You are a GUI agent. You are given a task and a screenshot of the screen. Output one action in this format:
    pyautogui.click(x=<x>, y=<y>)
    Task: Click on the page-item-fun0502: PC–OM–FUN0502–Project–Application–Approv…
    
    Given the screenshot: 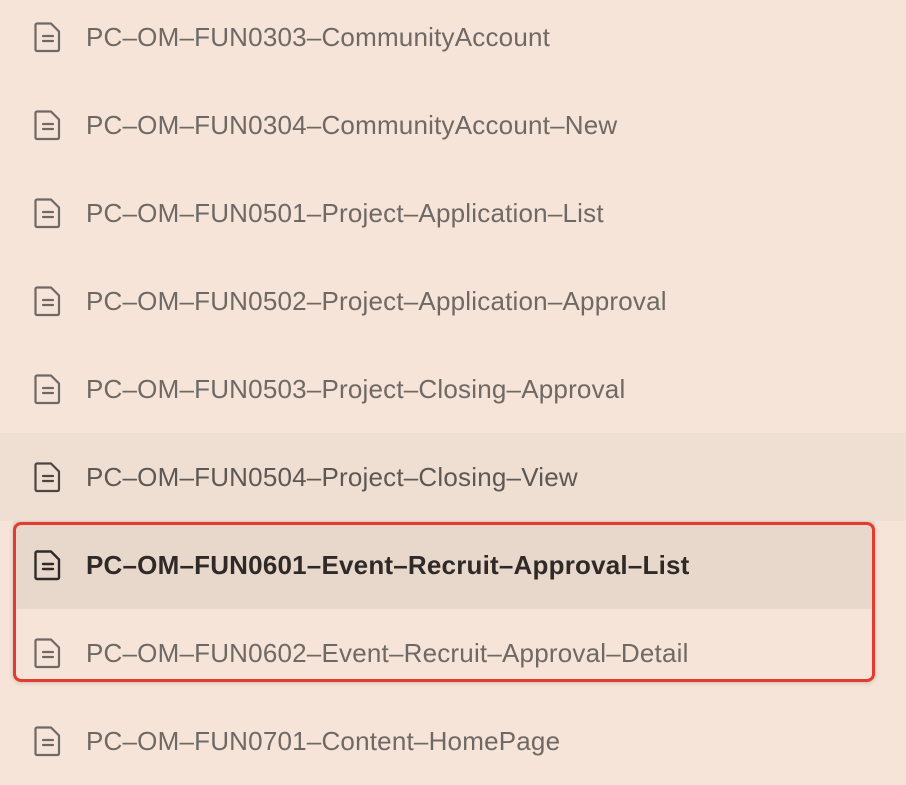 What is the action you would take?
    pyautogui.click(x=453, y=301)
    